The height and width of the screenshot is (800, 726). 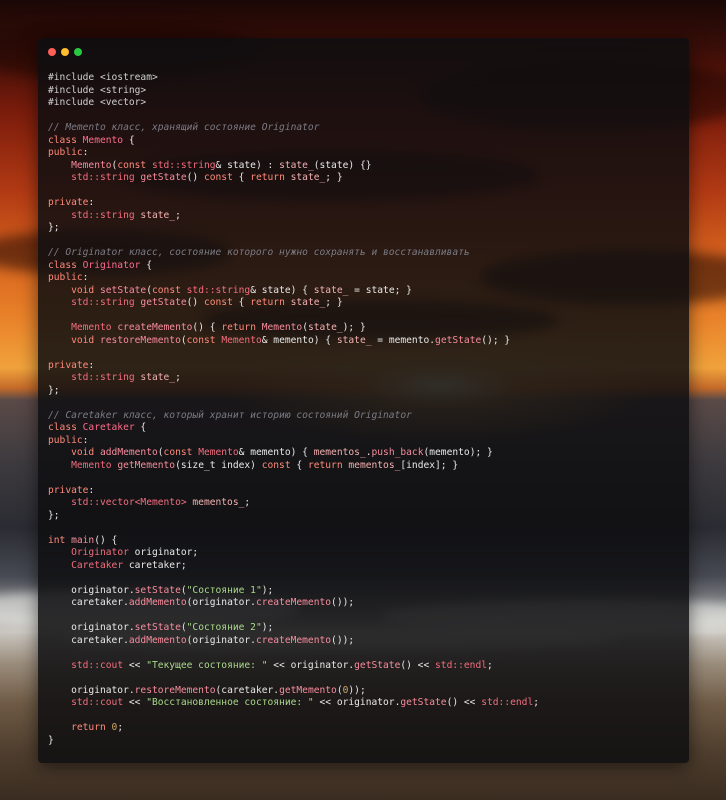 I want to click on code-token-type: Caretaker, so click(x=100, y=565).